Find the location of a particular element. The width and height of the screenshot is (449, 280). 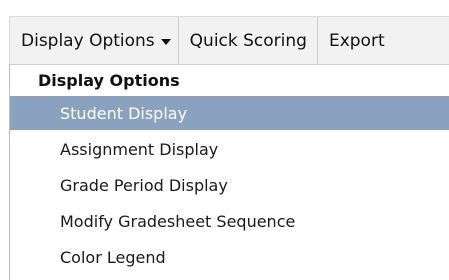

menu-item-label: Assignment Display is located at coordinates (139, 149).